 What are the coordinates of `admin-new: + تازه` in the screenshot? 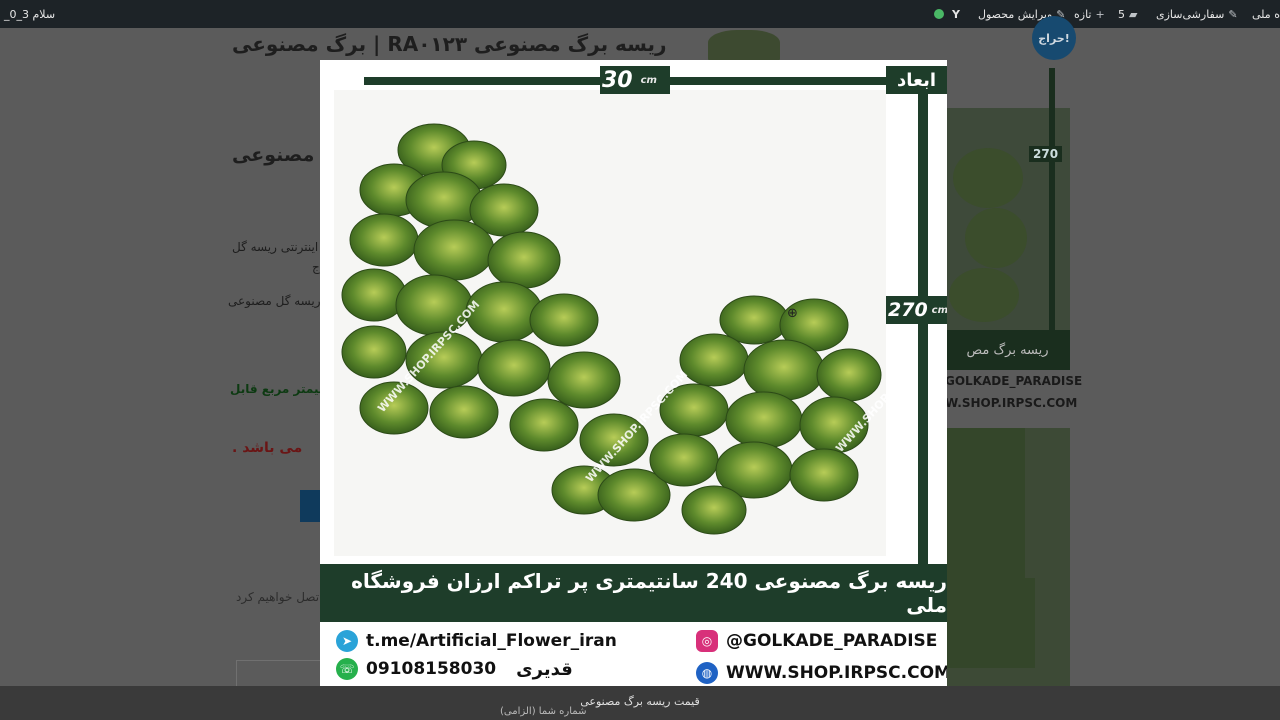 It's located at (1089, 14).